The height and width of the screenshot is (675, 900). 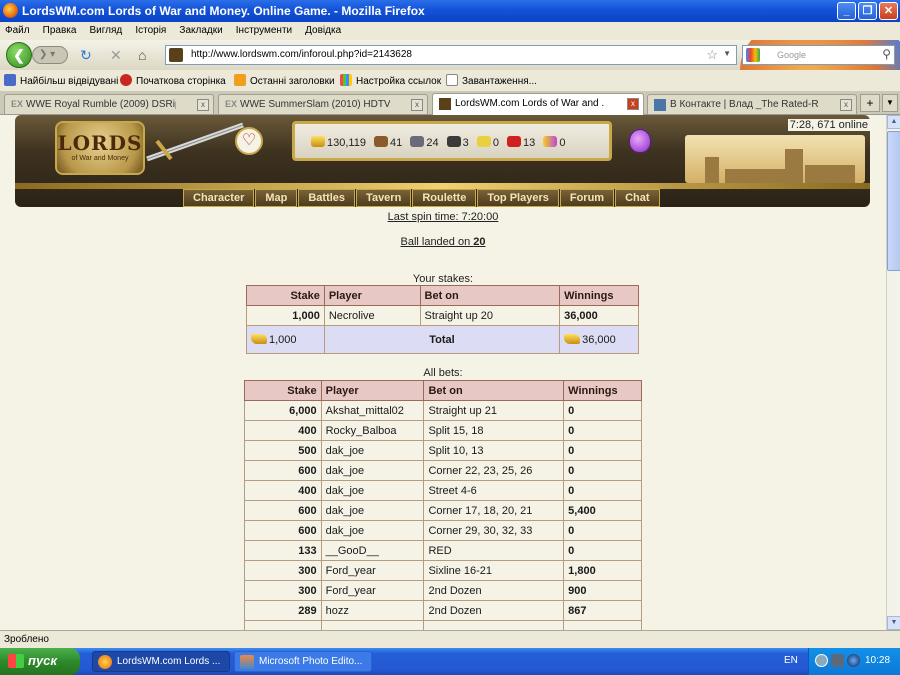 What do you see at coordinates (86, 55) in the screenshot?
I see `reload-icon: ↻` at bounding box center [86, 55].